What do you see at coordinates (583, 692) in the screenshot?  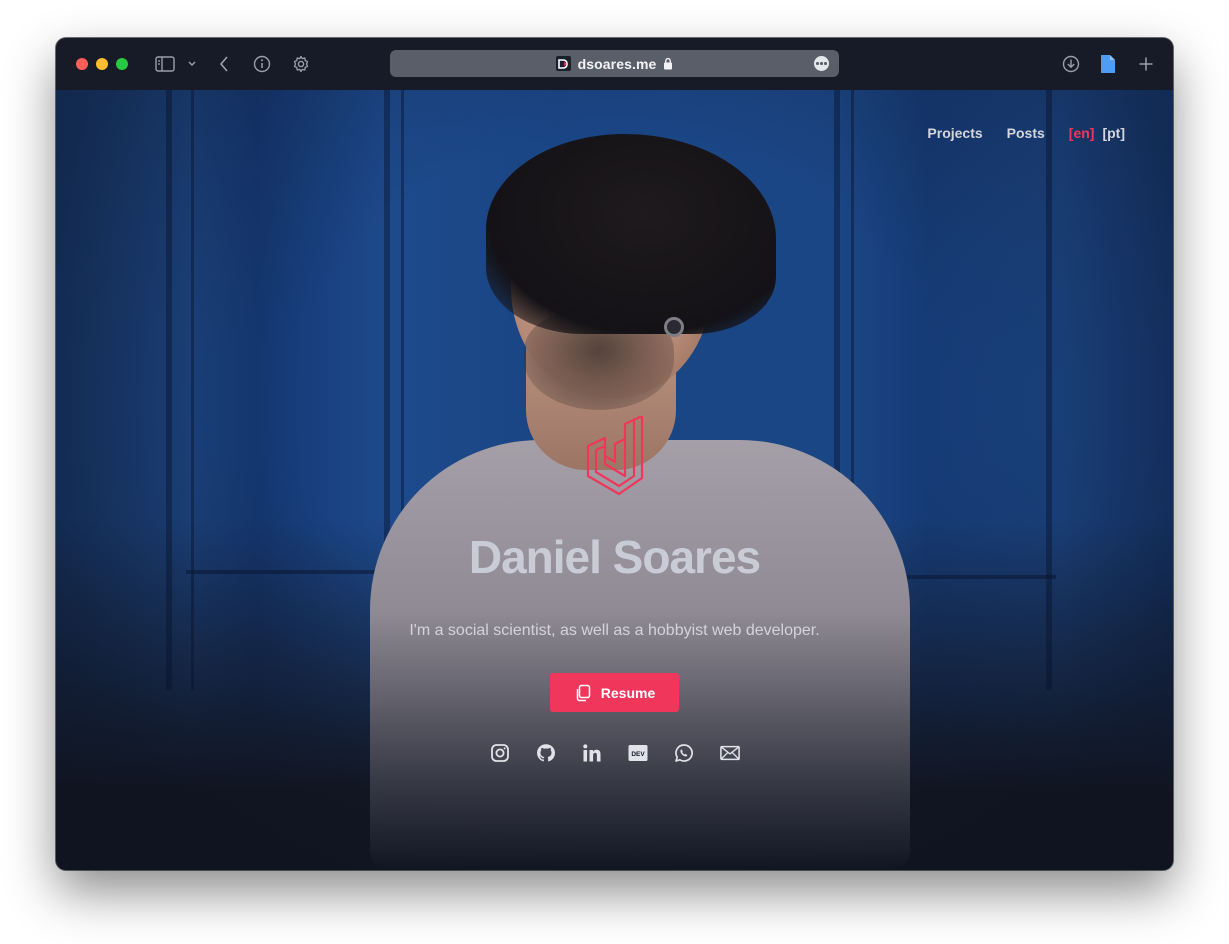 I see `copy-document-icon` at bounding box center [583, 692].